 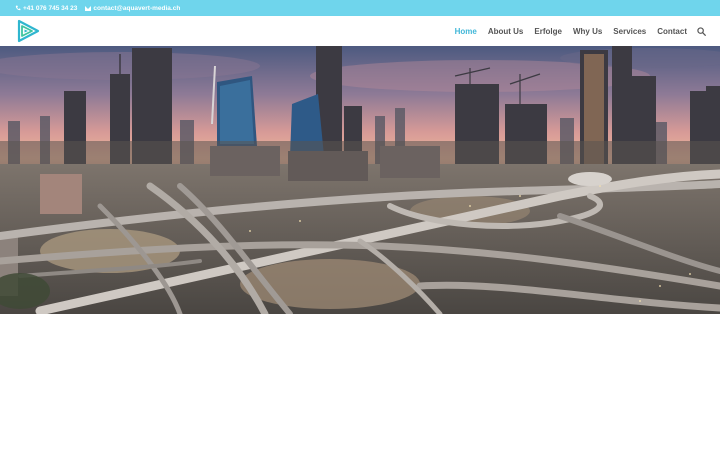 I want to click on nav-home: Home, so click(x=466, y=31).